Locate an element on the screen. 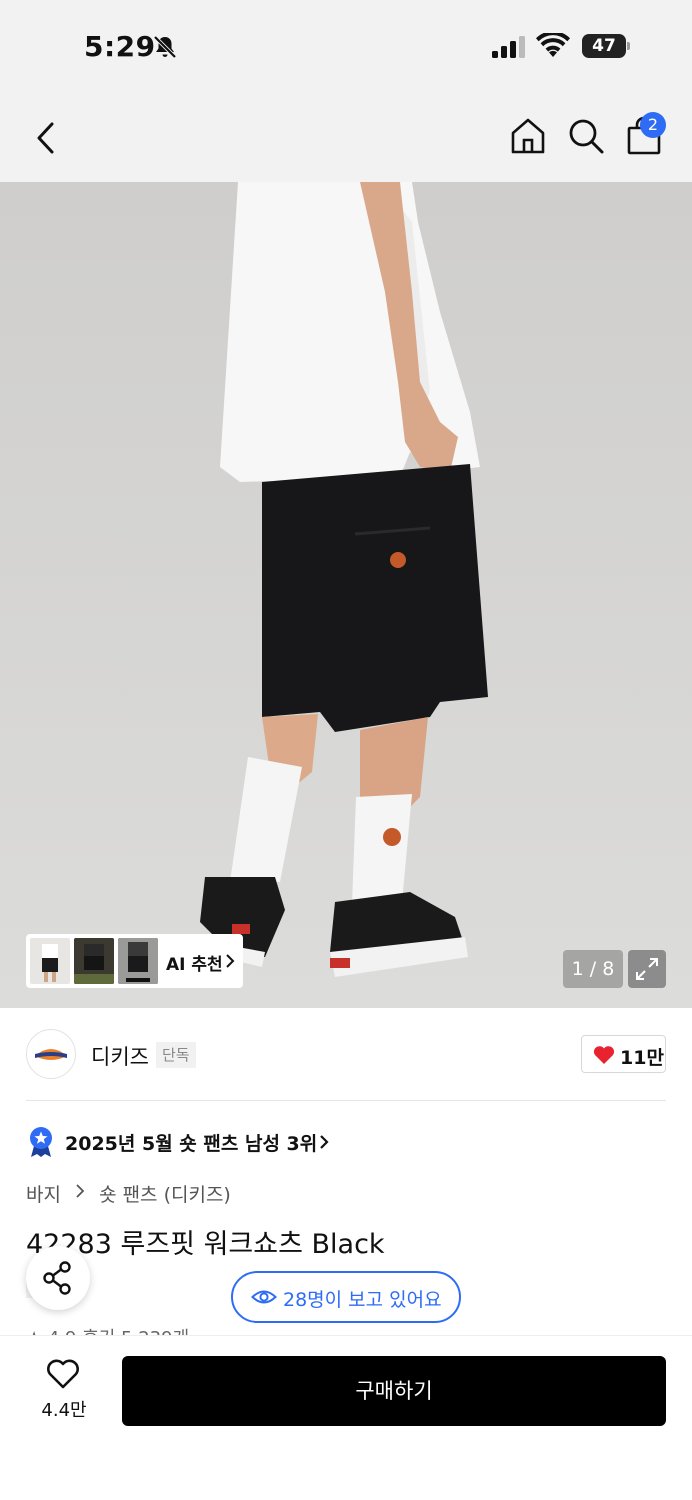  search-icon is located at coordinates (586, 136).